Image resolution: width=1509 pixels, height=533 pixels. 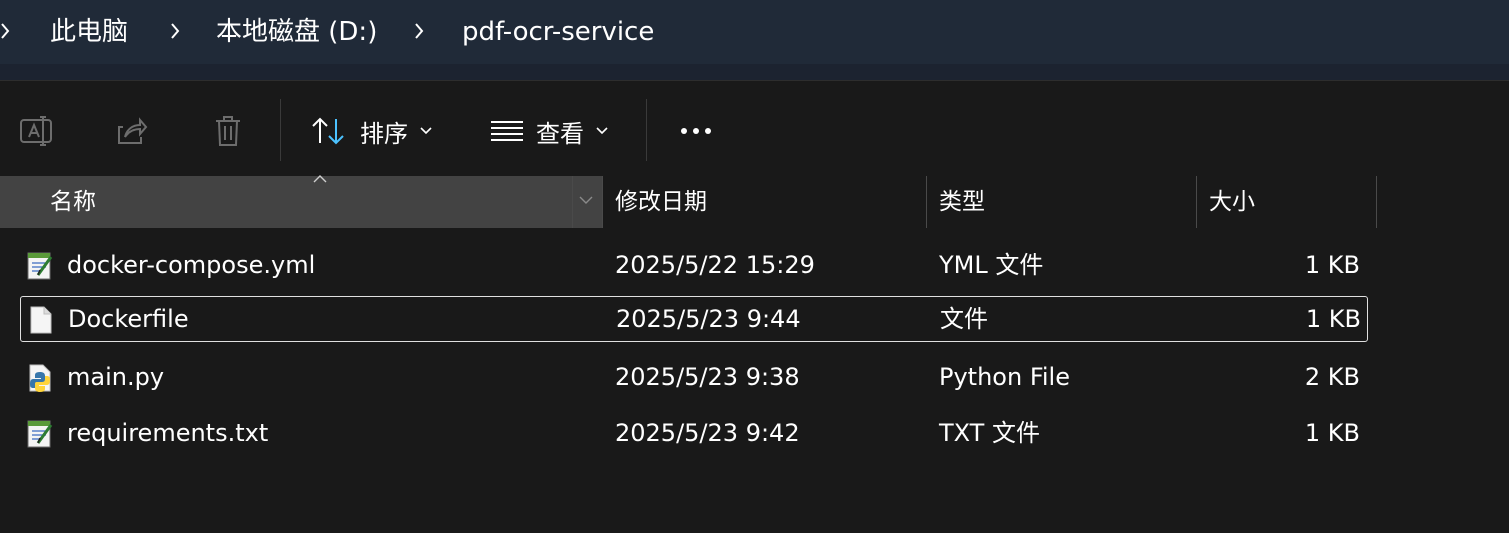 I want to click on more-horizontal-icon, so click(x=696, y=131).